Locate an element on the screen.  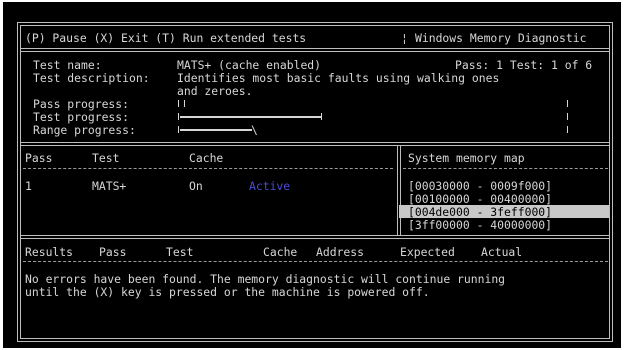
results-actual-header: Actual is located at coordinates (502, 252).